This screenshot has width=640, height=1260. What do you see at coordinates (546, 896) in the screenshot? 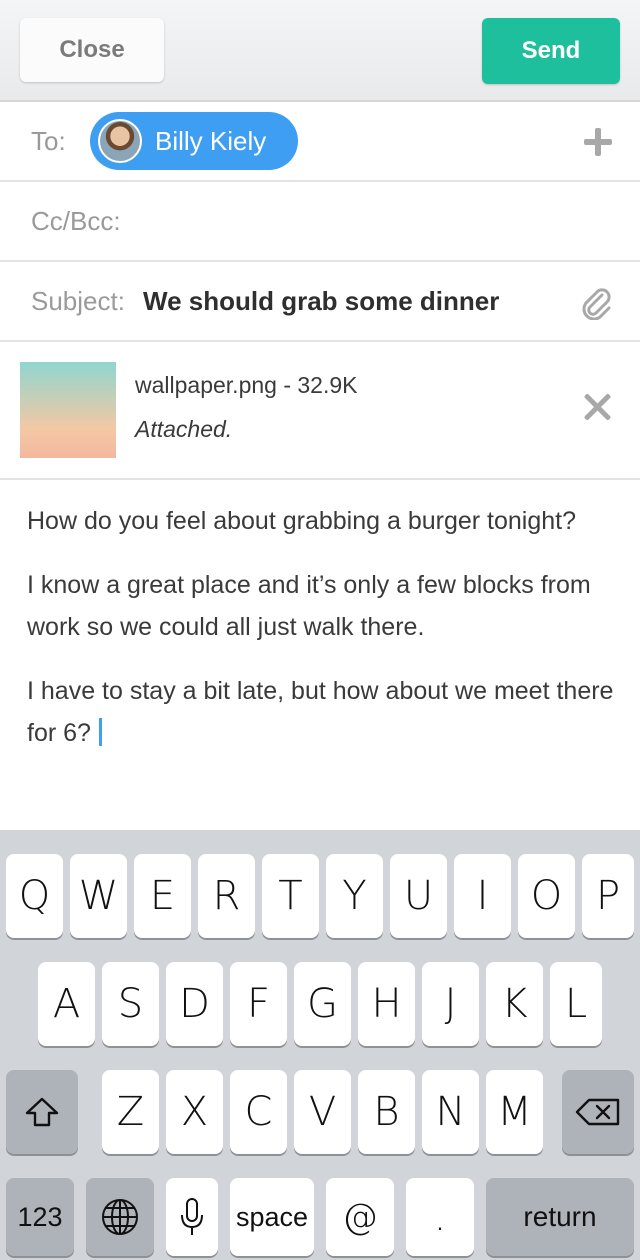
I see `key-o: O` at bounding box center [546, 896].